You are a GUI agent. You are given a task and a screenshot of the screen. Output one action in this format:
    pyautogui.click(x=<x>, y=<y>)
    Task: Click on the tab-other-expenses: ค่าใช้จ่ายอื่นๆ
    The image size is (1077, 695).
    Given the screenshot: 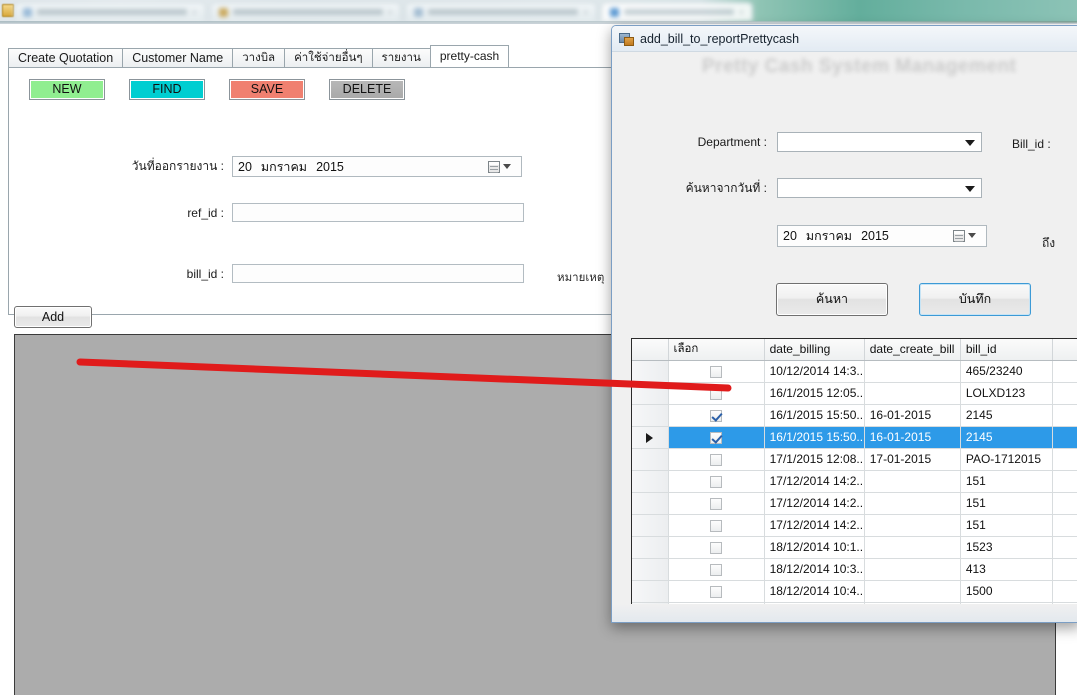 What is the action you would take?
    pyautogui.click(x=328, y=57)
    